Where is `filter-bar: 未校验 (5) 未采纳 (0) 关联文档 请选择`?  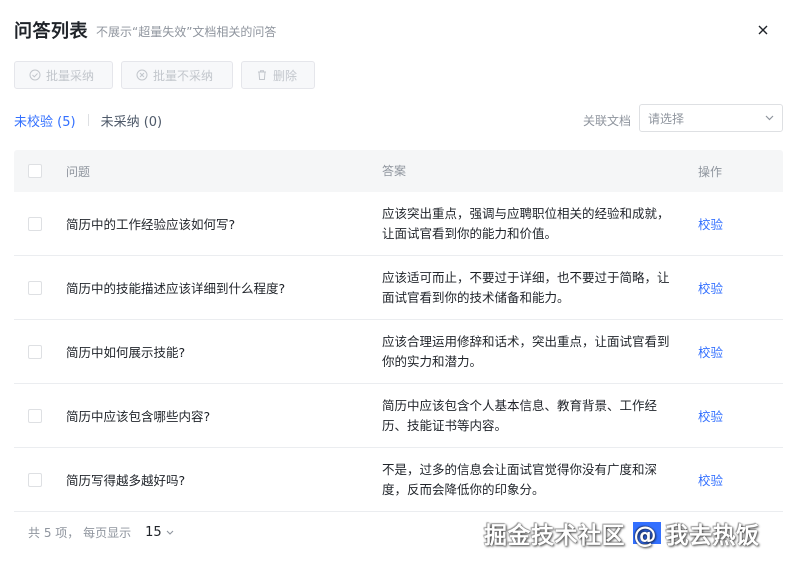
filter-bar: 未校验 (5) 未采纳 (0) 关联文档 请选择 is located at coordinates (398, 118).